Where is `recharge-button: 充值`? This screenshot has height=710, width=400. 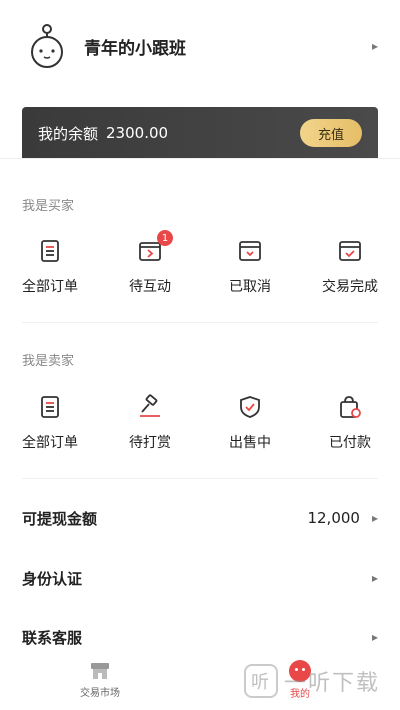
recharge-button: 充值 is located at coordinates (331, 133).